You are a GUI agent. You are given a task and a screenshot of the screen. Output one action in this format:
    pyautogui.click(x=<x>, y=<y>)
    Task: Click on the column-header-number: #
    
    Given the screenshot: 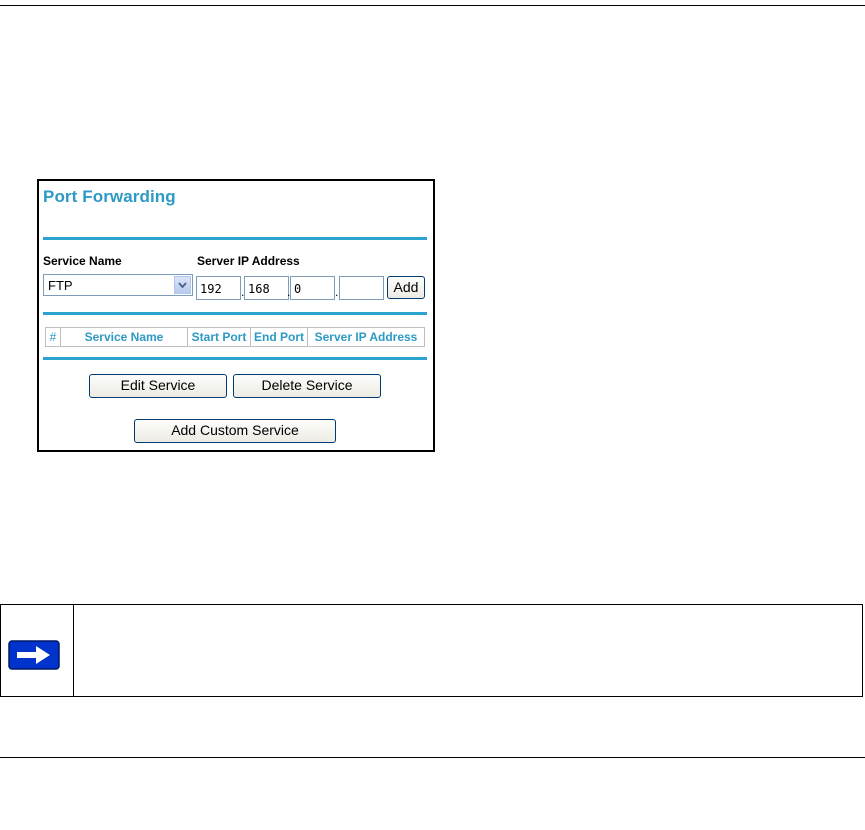 What is the action you would take?
    pyautogui.click(x=53, y=337)
    